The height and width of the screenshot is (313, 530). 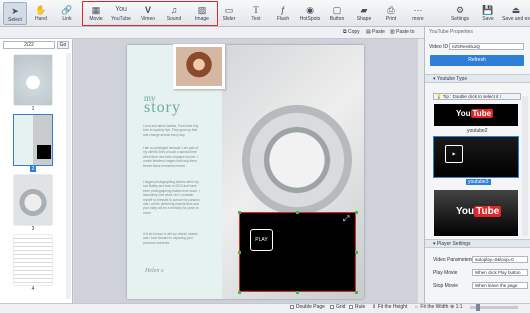 What do you see at coordinates (33, 289) in the screenshot?
I see `thumbnail-number: 4` at bounding box center [33, 289].